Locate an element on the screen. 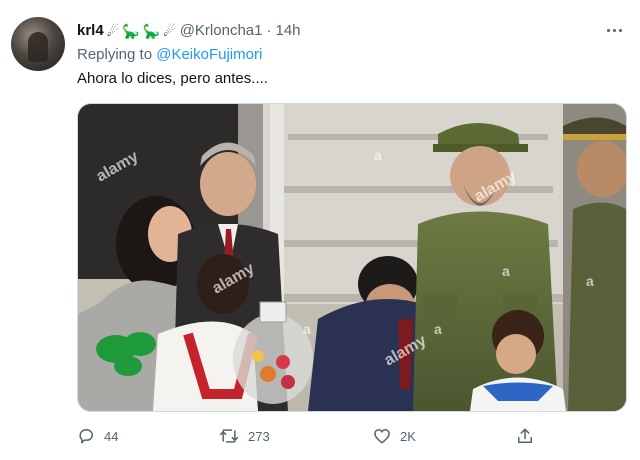  heart-icon is located at coordinates (382, 436).